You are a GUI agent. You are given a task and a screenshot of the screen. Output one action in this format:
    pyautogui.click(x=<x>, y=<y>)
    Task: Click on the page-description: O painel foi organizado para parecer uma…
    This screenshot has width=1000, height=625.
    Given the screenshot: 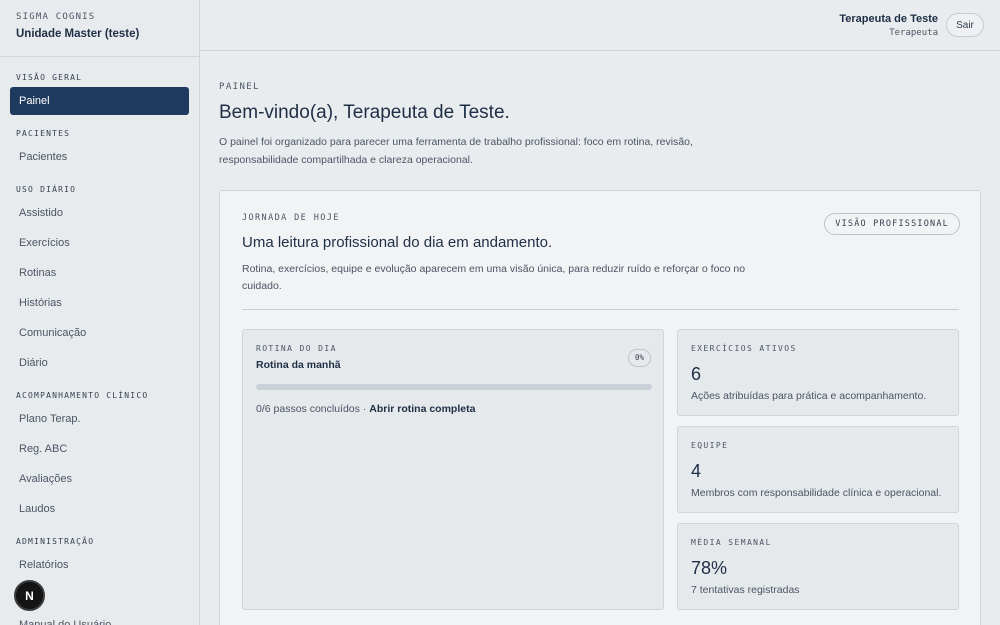 What is the action you would take?
    pyautogui.click(x=456, y=151)
    